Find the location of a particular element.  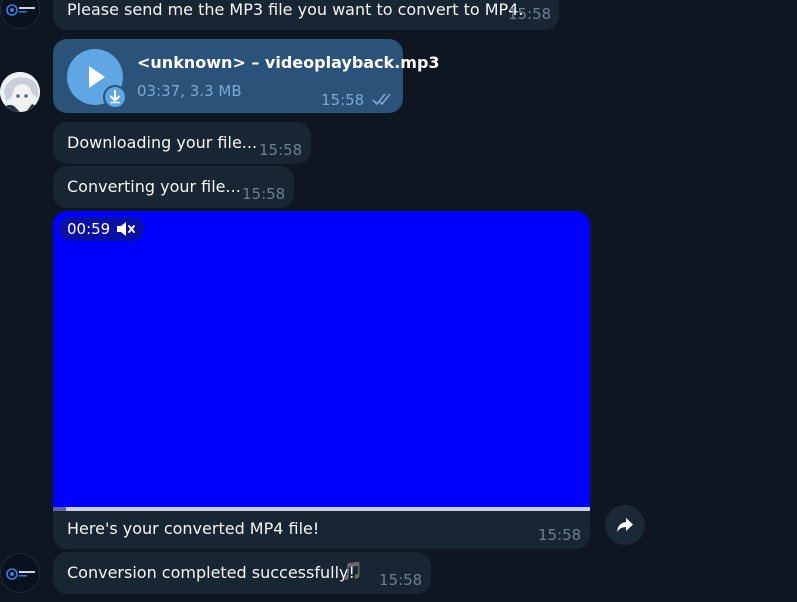

video-progress-bar is located at coordinates (321, 509).